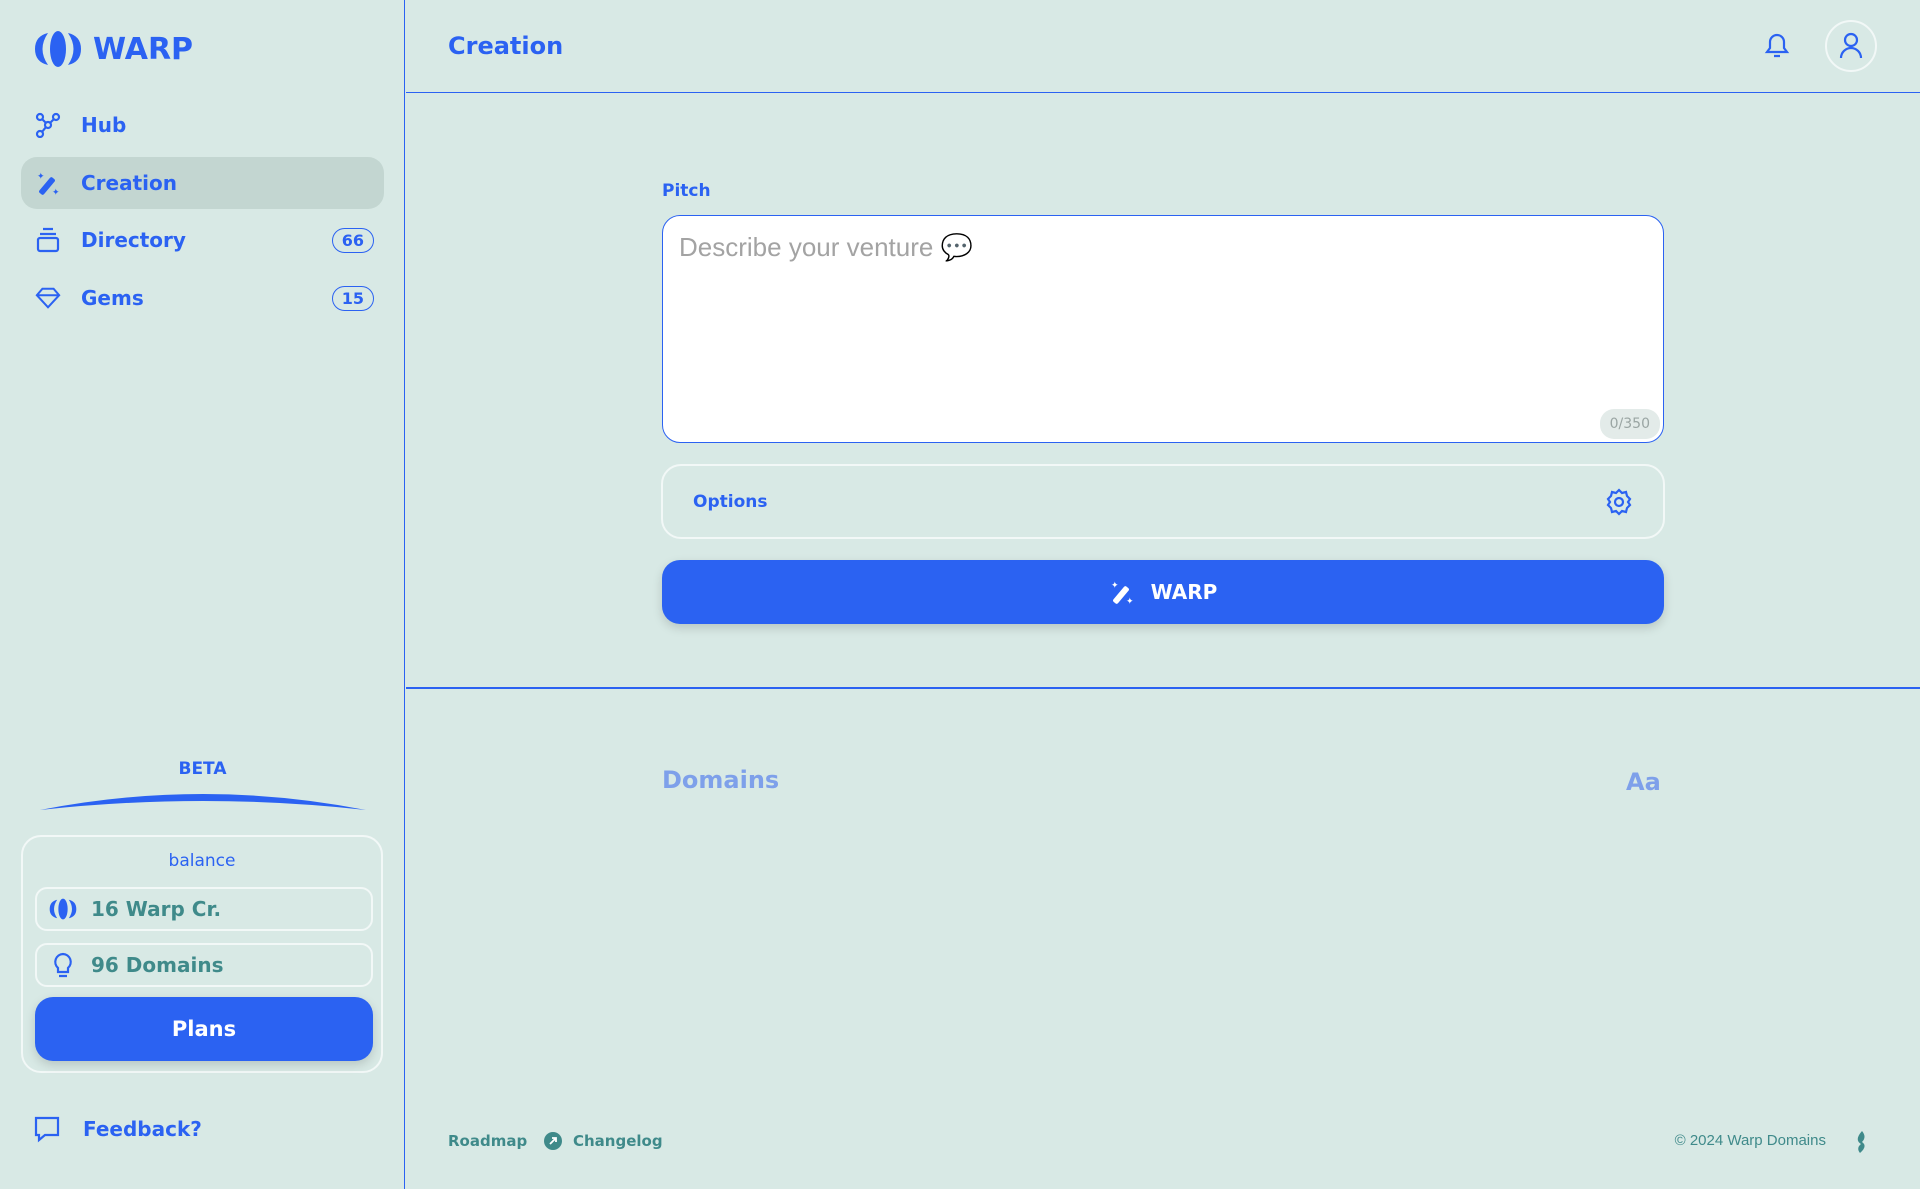 The width and height of the screenshot is (1920, 1189). I want to click on logo: WARP, so click(112, 49).